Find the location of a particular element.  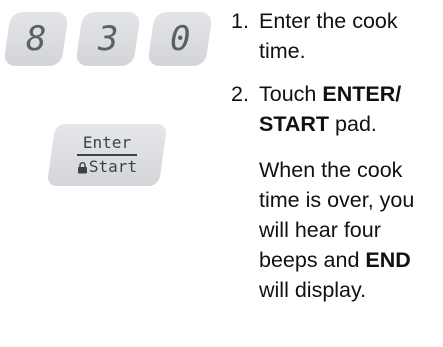

note-text-after: will display. is located at coordinates (313, 290).